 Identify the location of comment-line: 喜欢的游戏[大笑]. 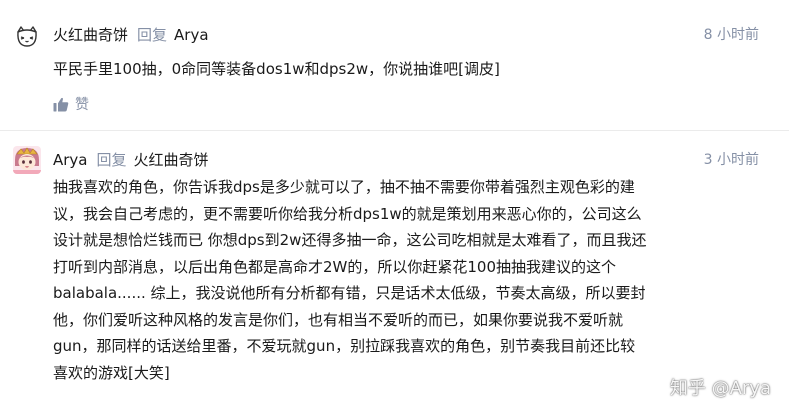
(111, 372).